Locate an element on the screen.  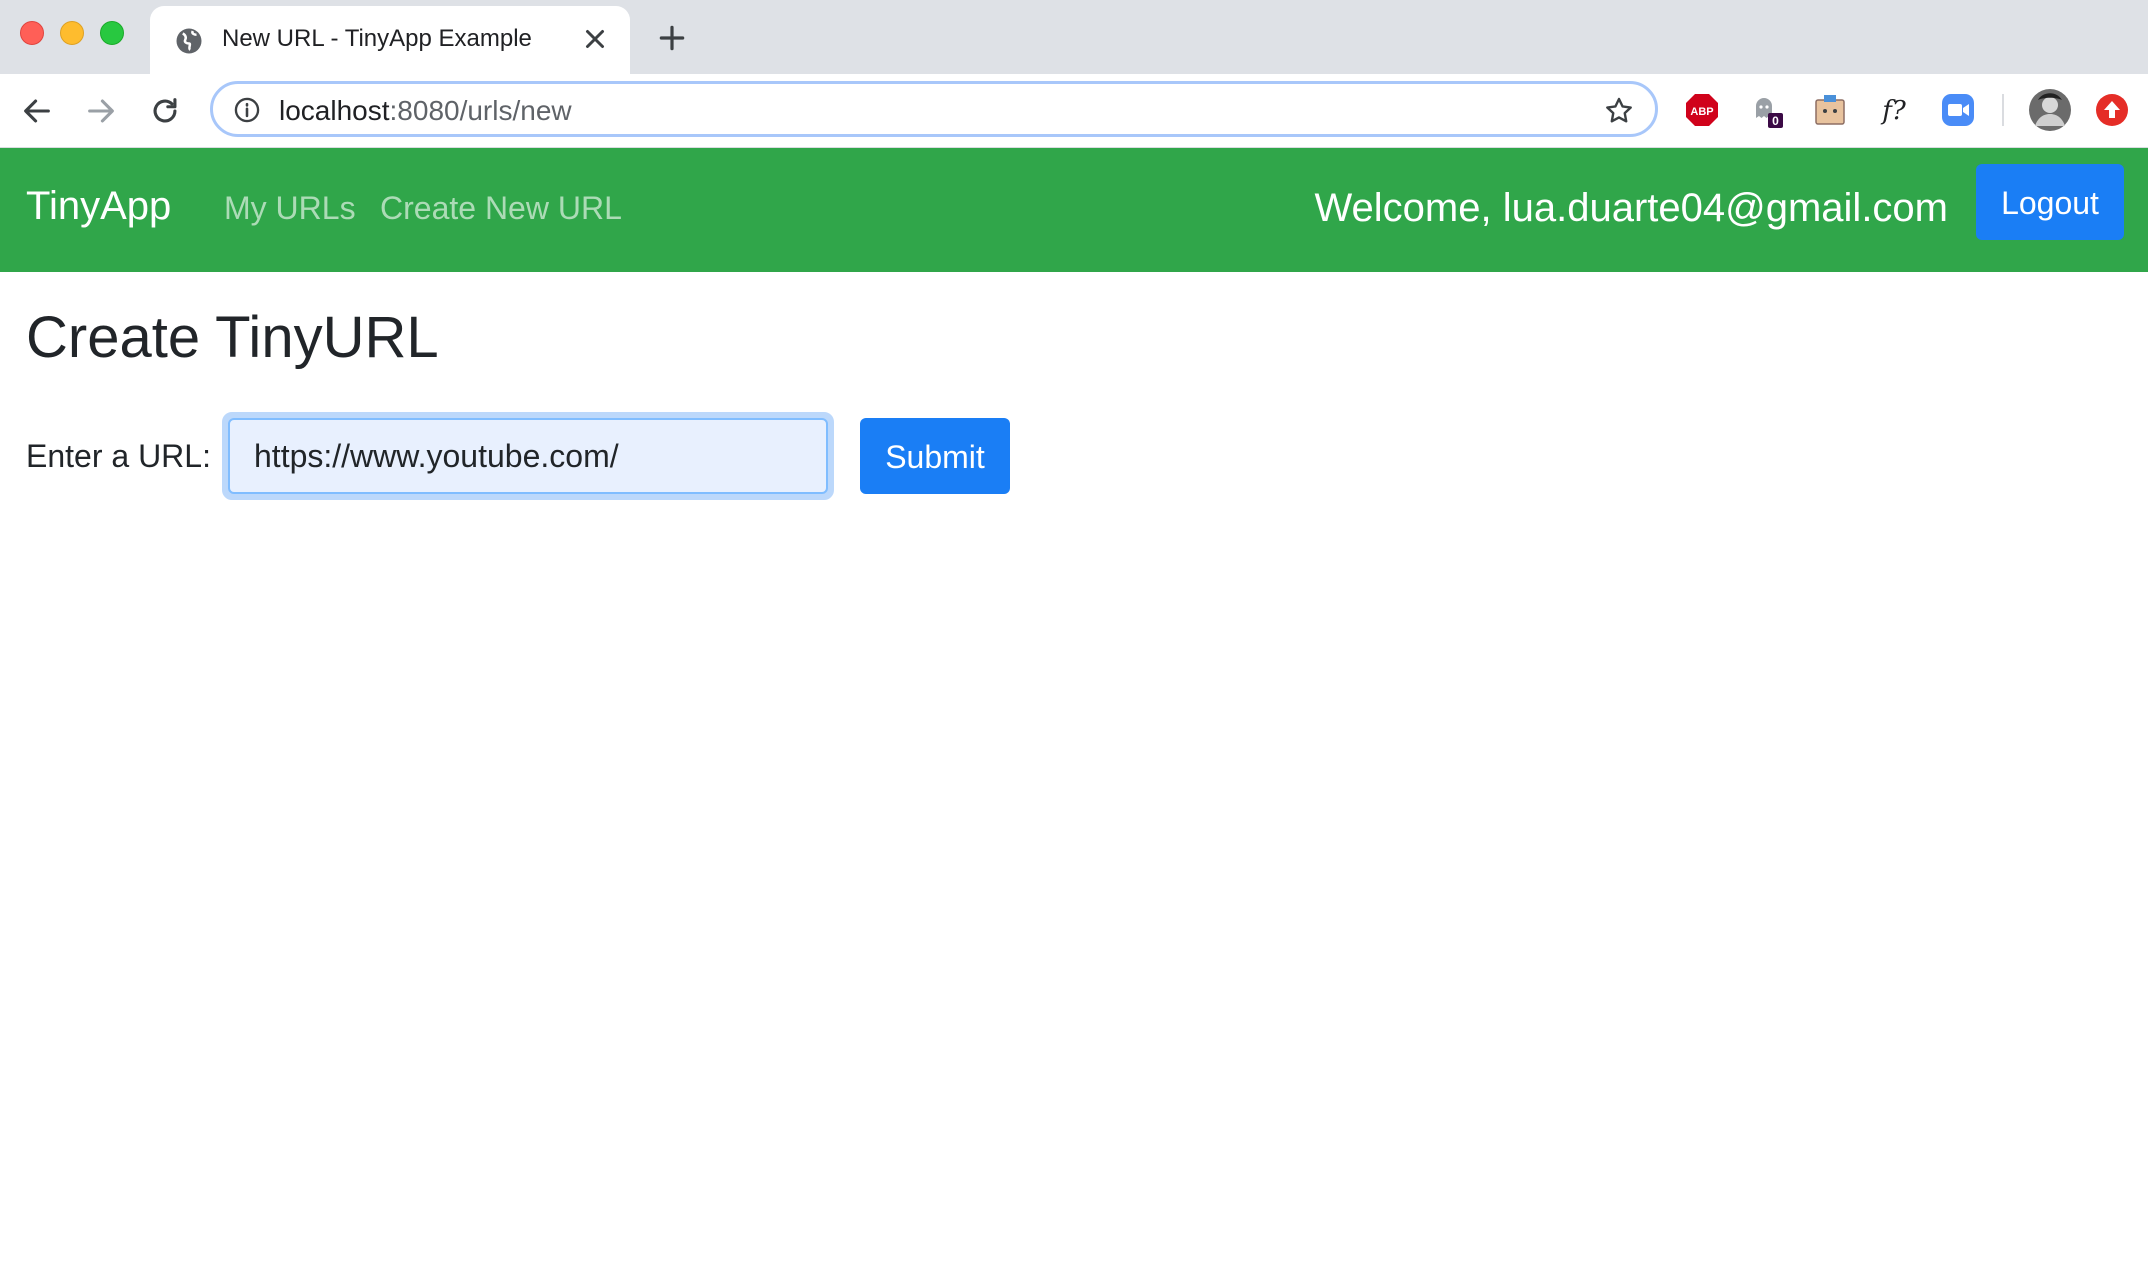
address-bar-url: localhost:8080/urls/new is located at coordinates (425, 111).